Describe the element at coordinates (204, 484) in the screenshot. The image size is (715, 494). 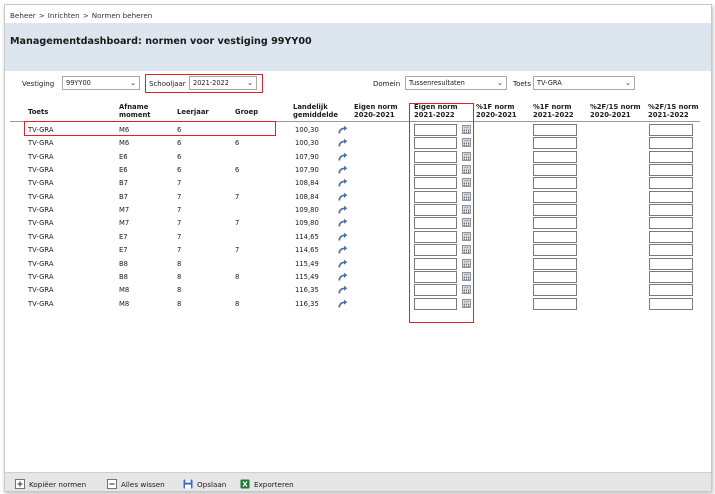
I see `opslaan-button: Opslaan` at that location.